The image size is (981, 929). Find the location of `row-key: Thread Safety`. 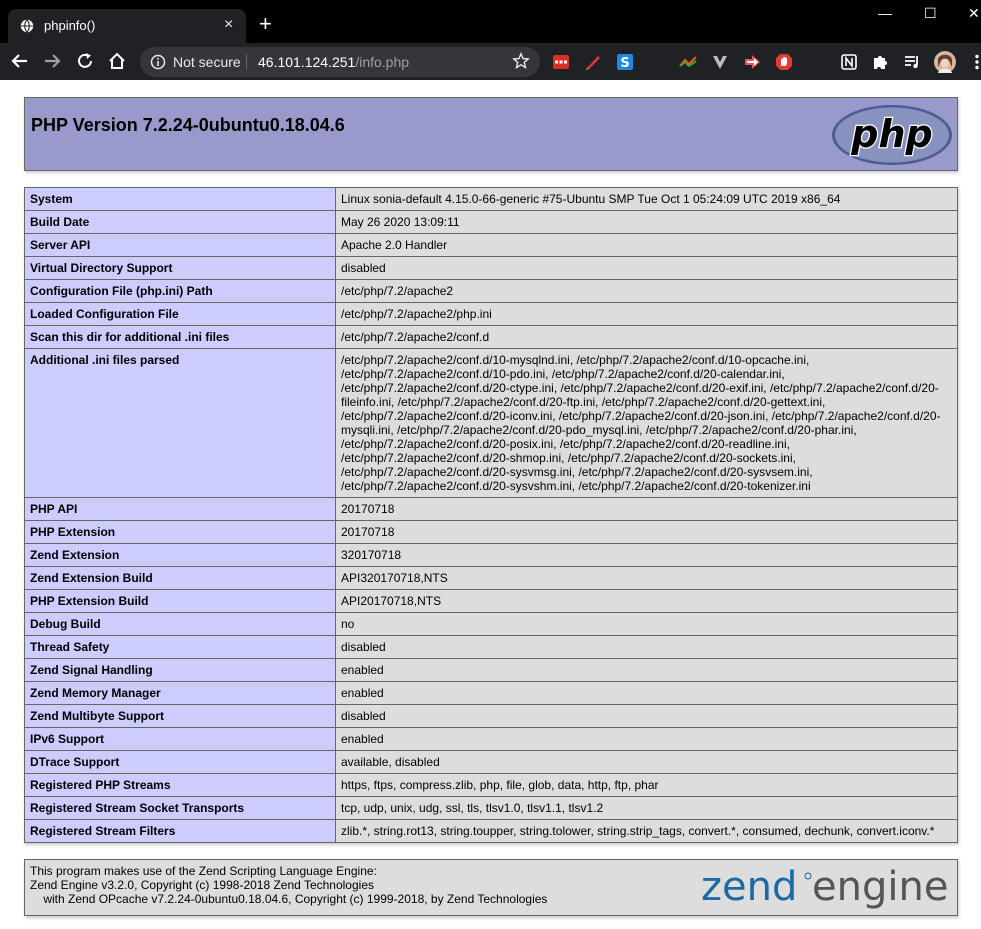

row-key: Thread Safety is located at coordinates (180, 647).